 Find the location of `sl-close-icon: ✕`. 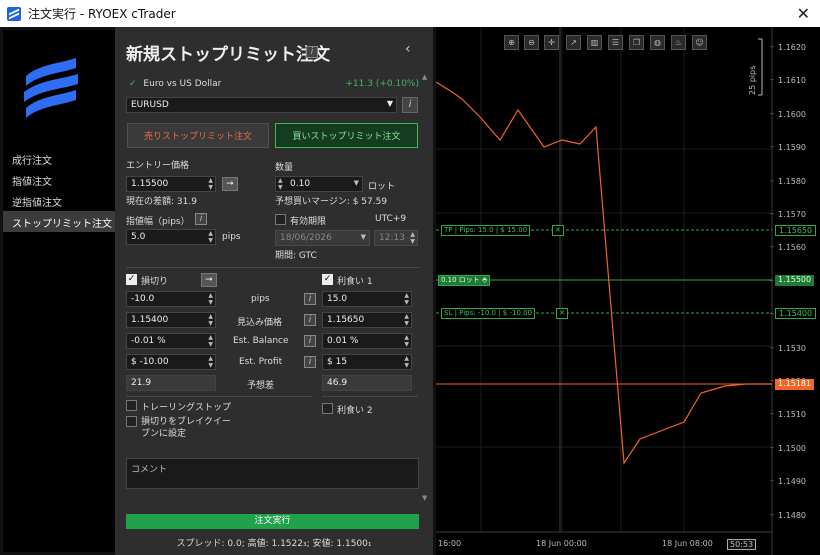

sl-close-icon: ✕ is located at coordinates (562, 313).